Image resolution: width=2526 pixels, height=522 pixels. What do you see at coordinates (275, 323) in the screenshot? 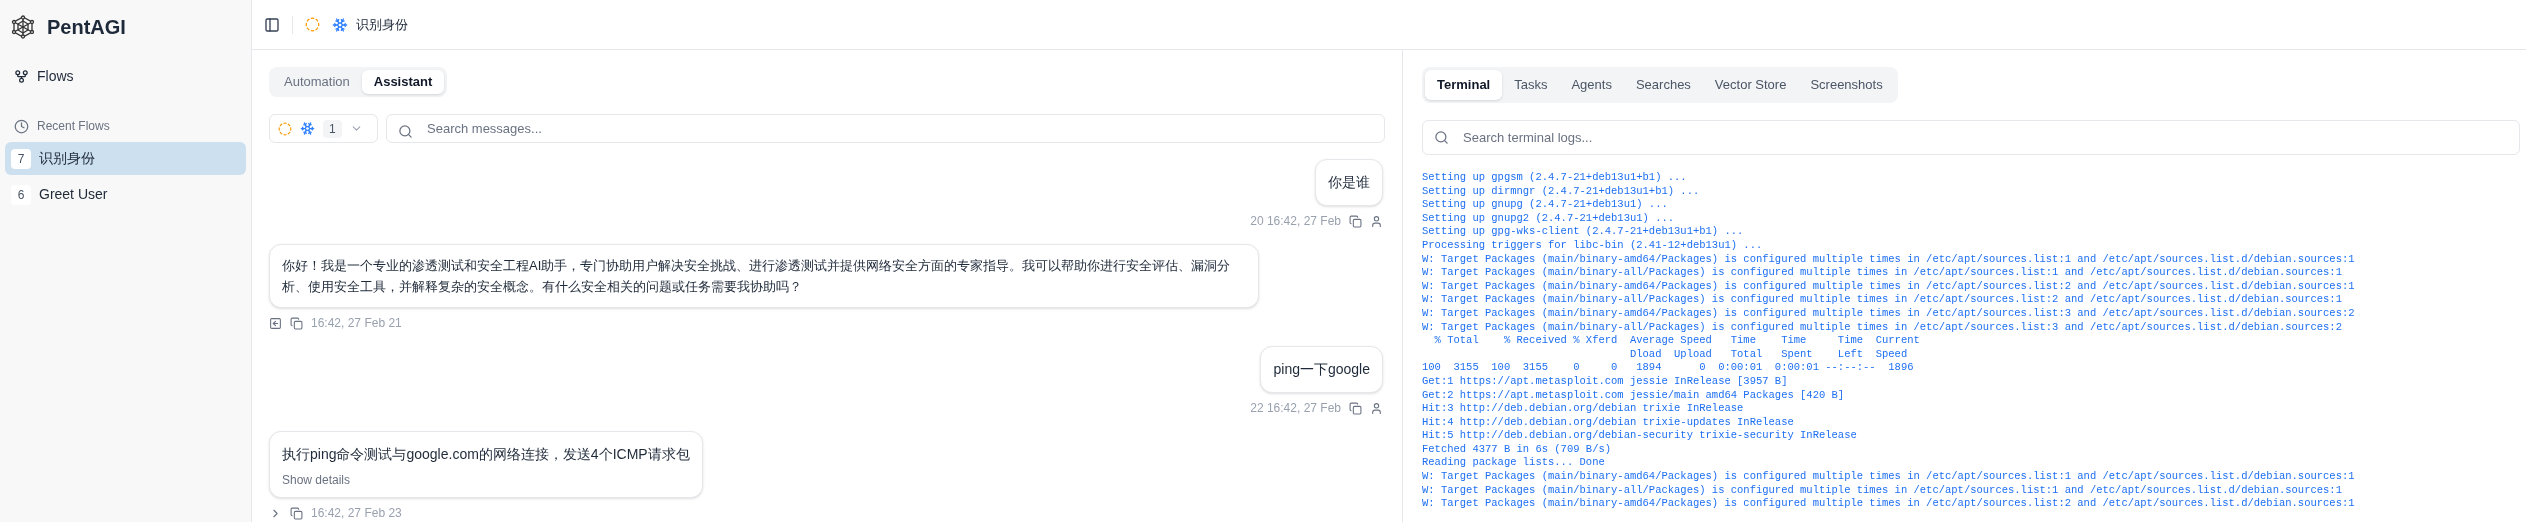
I see `reply-icon` at bounding box center [275, 323].